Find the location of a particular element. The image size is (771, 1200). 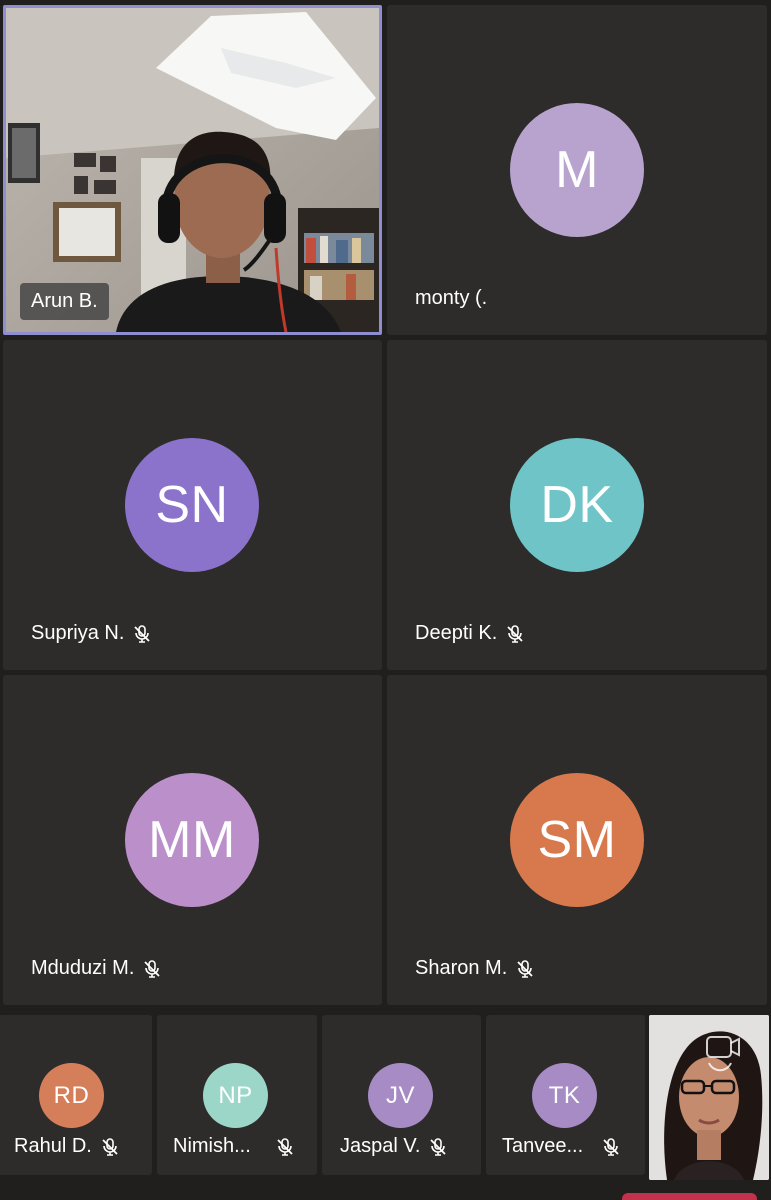

participant-avatar: JV is located at coordinates (400, 1095).